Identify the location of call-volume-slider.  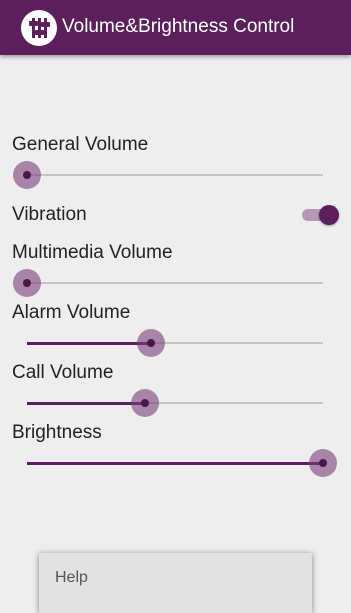
(175, 403).